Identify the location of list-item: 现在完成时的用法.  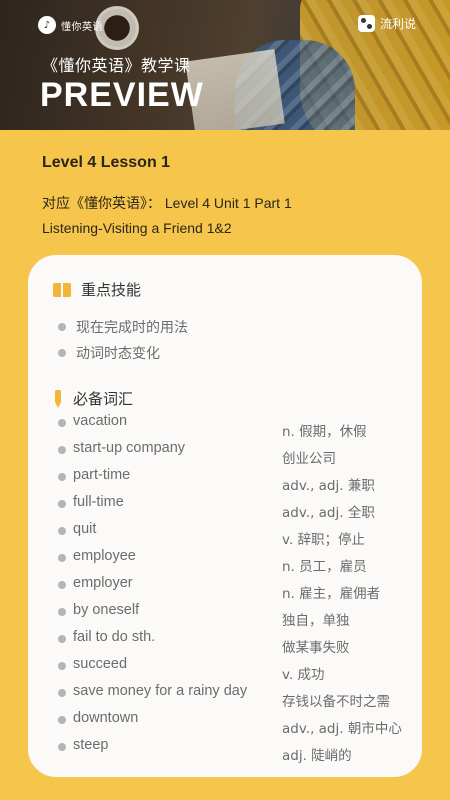
(123, 327).